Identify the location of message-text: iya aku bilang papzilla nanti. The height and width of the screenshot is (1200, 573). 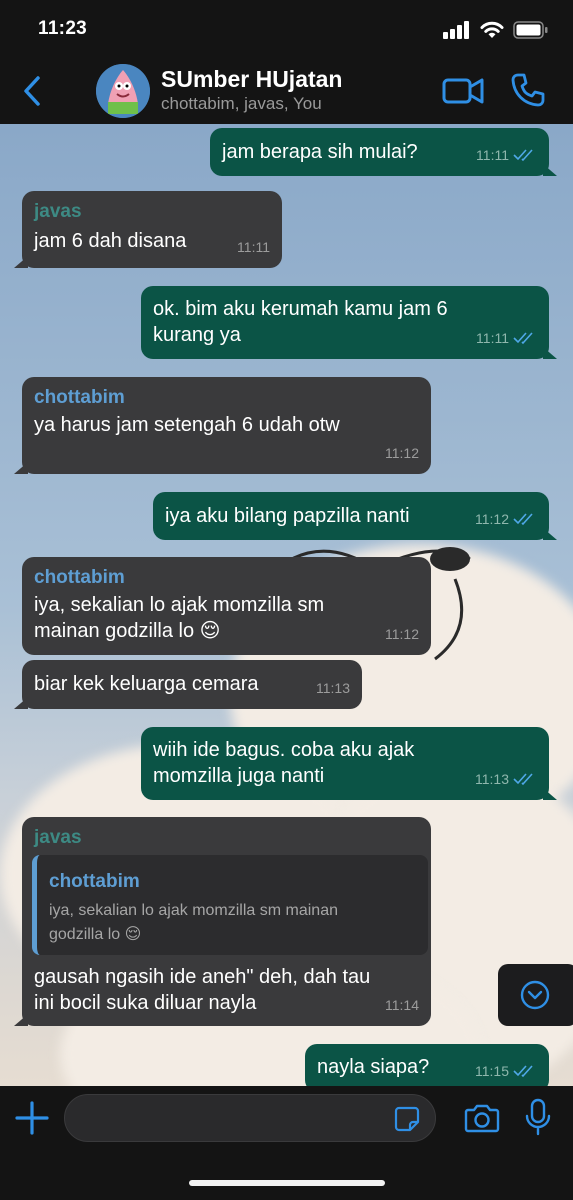
(287, 516).